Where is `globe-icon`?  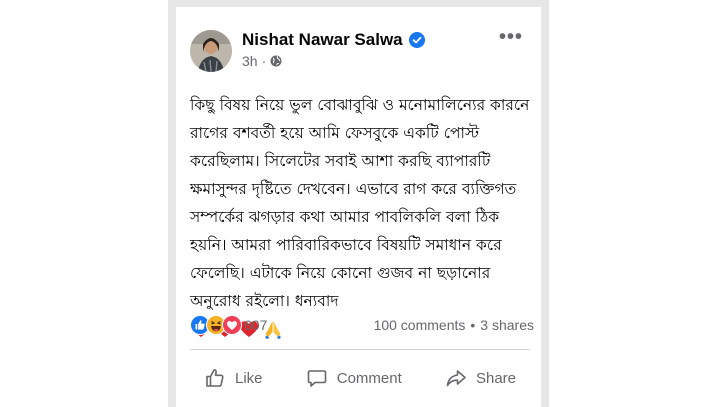
globe-icon is located at coordinates (276, 61).